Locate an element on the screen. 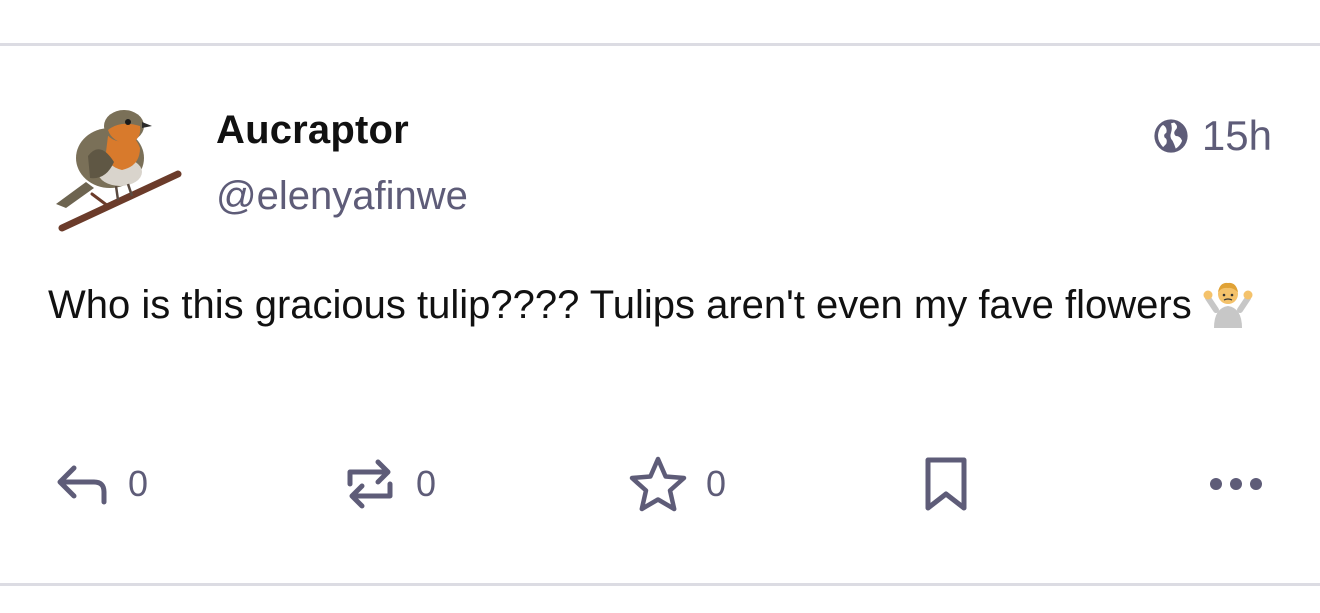 The image size is (1320, 613). post-meta: 15h is located at coordinates (1212, 136).